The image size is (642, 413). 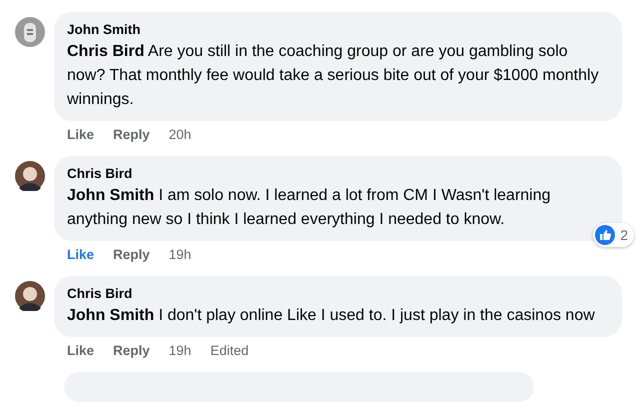 What do you see at coordinates (180, 134) in the screenshot?
I see `timestamp: 20h` at bounding box center [180, 134].